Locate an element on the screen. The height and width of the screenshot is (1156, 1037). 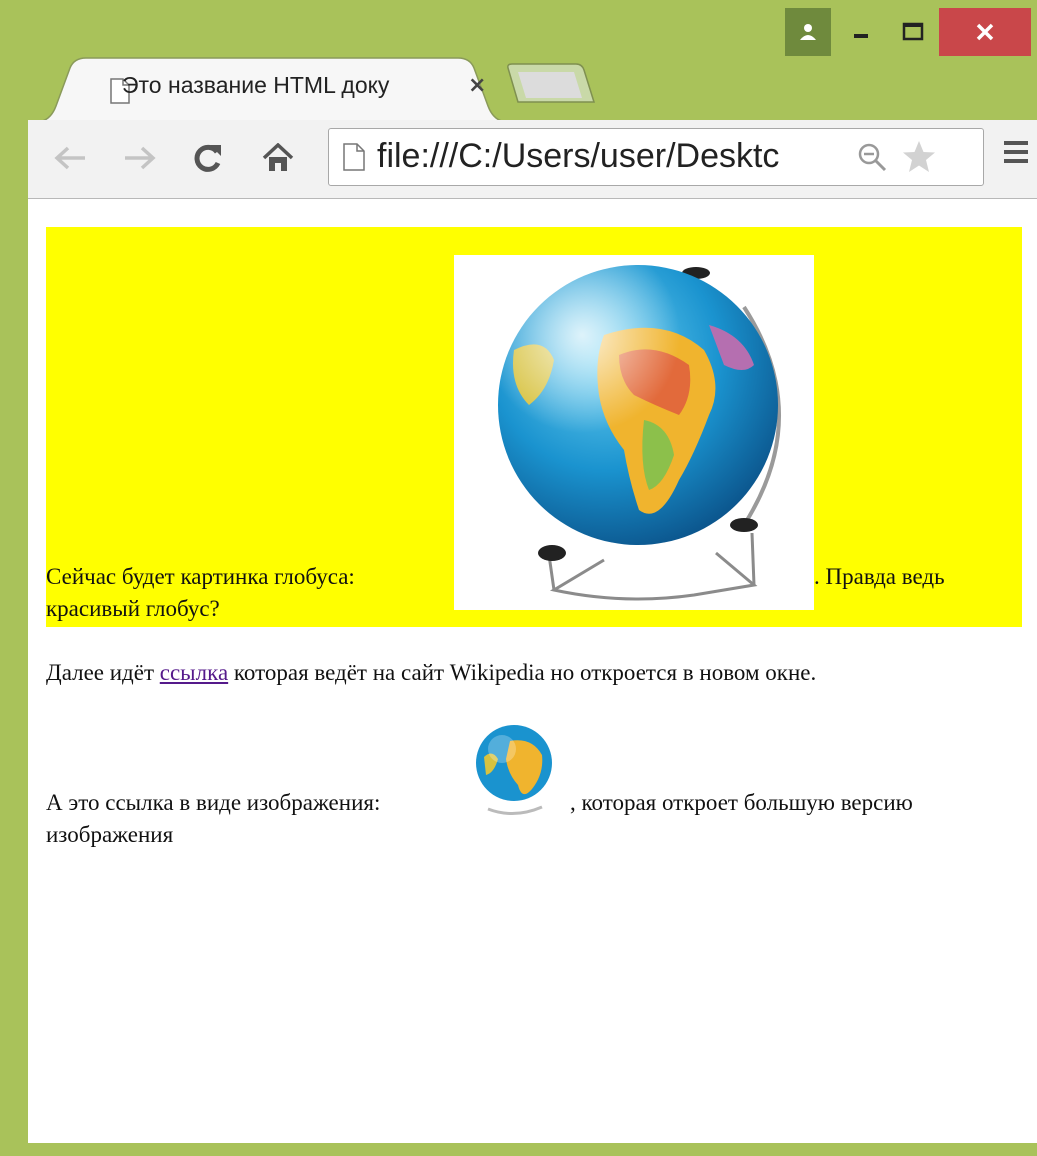
para1-before: Далее идёт is located at coordinates (100, 672).